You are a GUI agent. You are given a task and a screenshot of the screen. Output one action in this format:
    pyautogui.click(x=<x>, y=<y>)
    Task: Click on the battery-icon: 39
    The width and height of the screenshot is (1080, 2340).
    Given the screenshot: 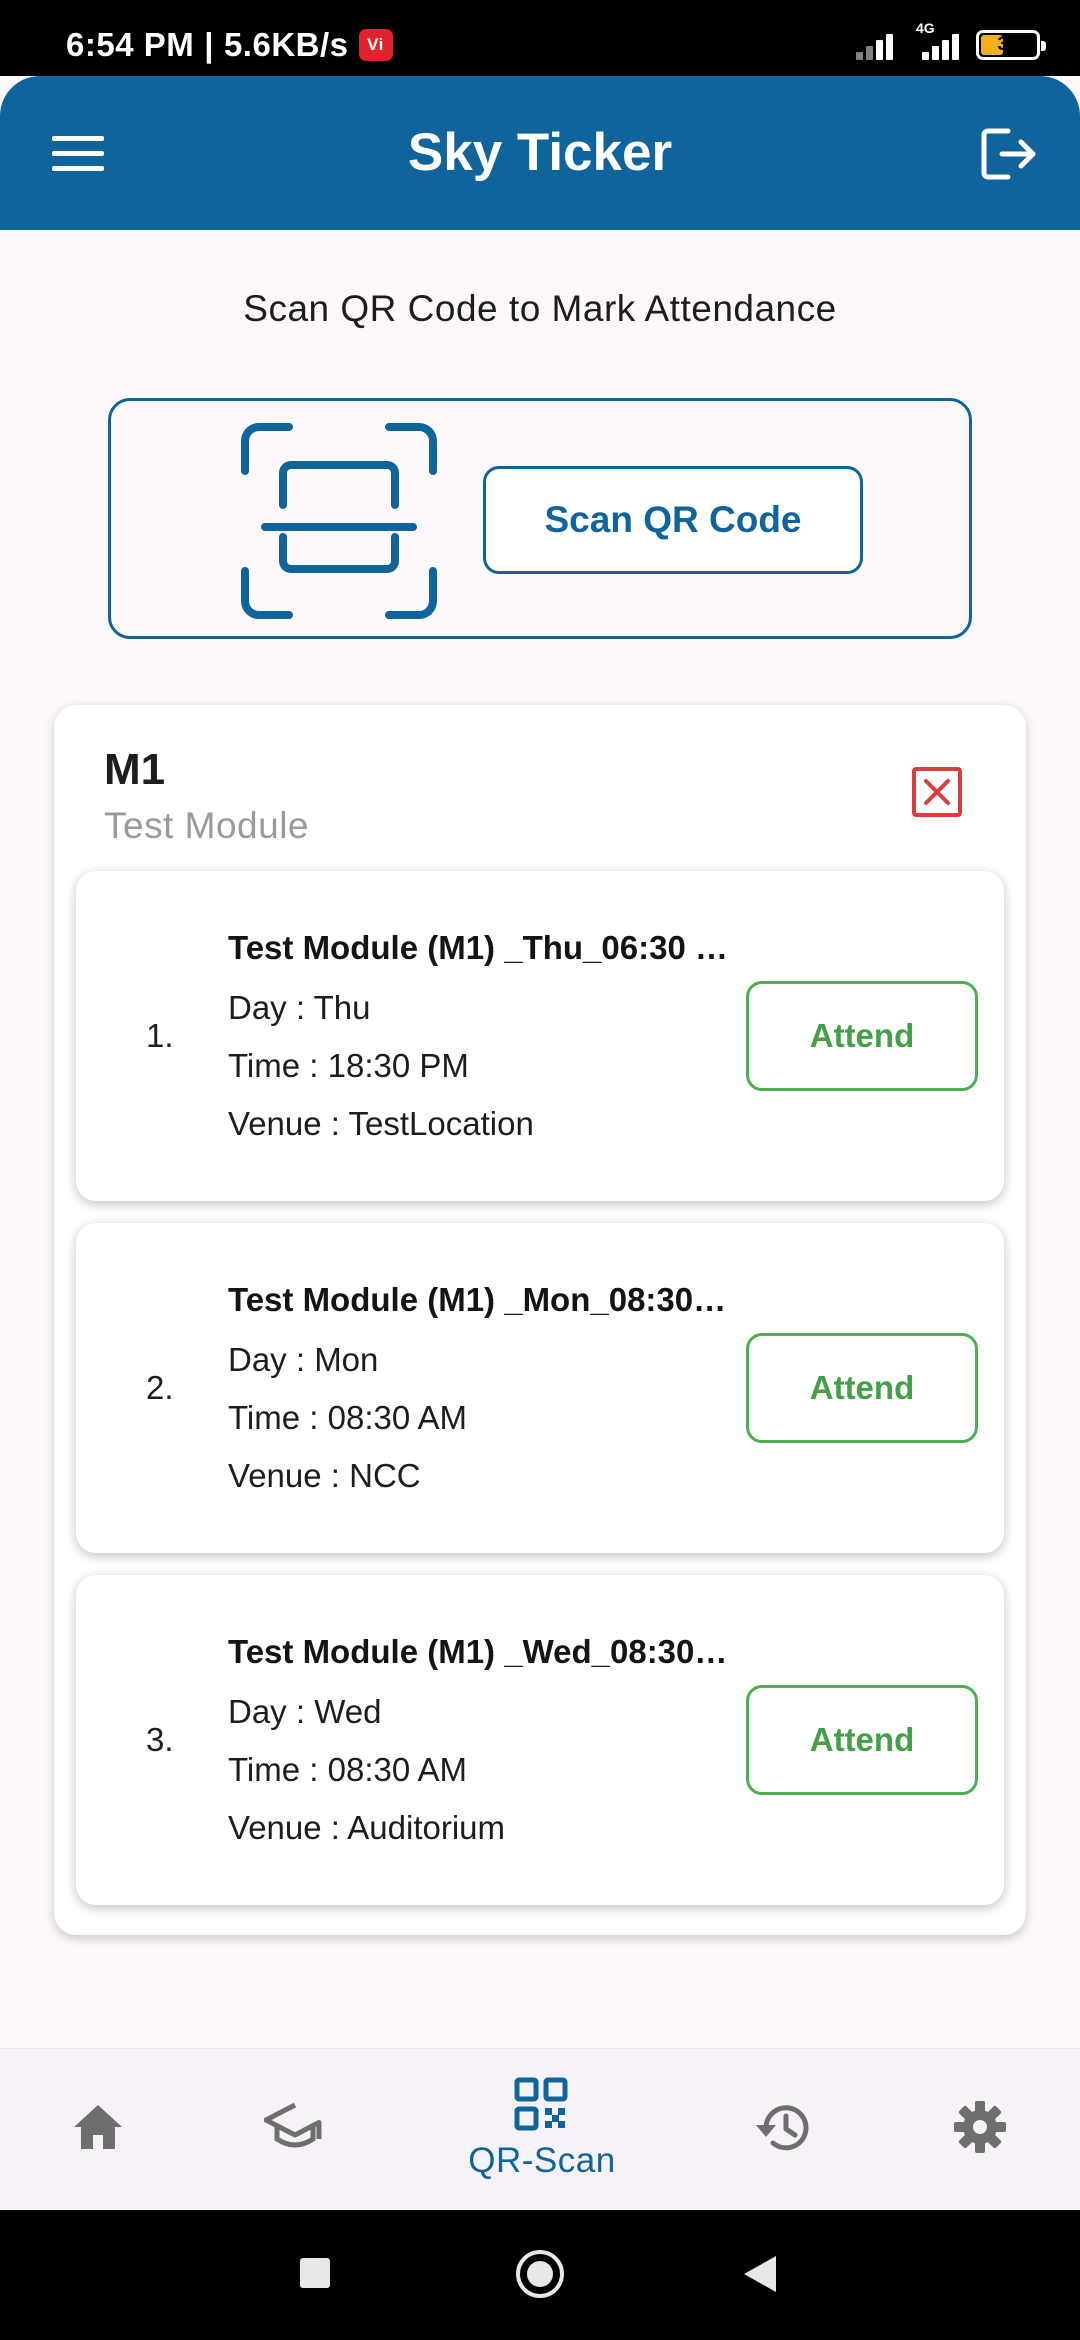 What is the action you would take?
    pyautogui.click(x=1011, y=45)
    